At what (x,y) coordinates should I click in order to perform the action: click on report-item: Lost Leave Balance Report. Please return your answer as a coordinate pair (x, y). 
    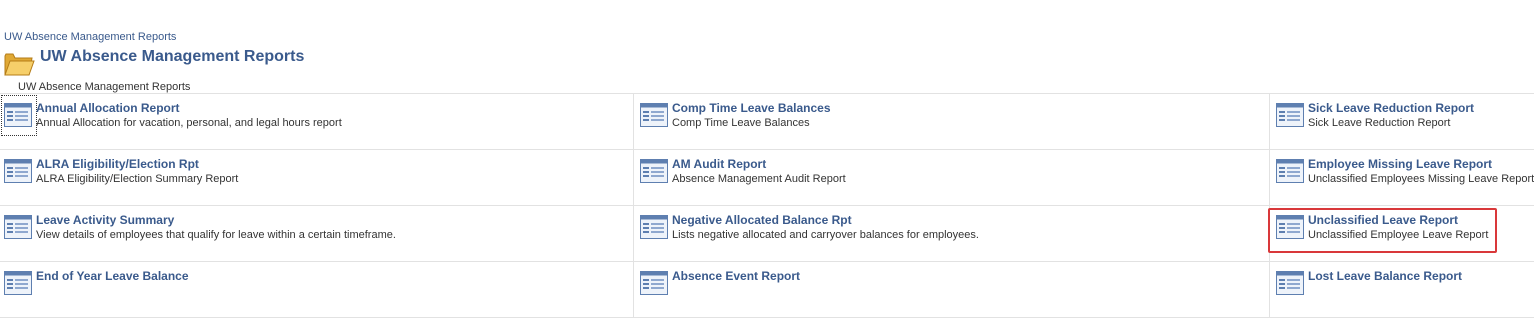
    Looking at the image, I should click on (1401, 290).